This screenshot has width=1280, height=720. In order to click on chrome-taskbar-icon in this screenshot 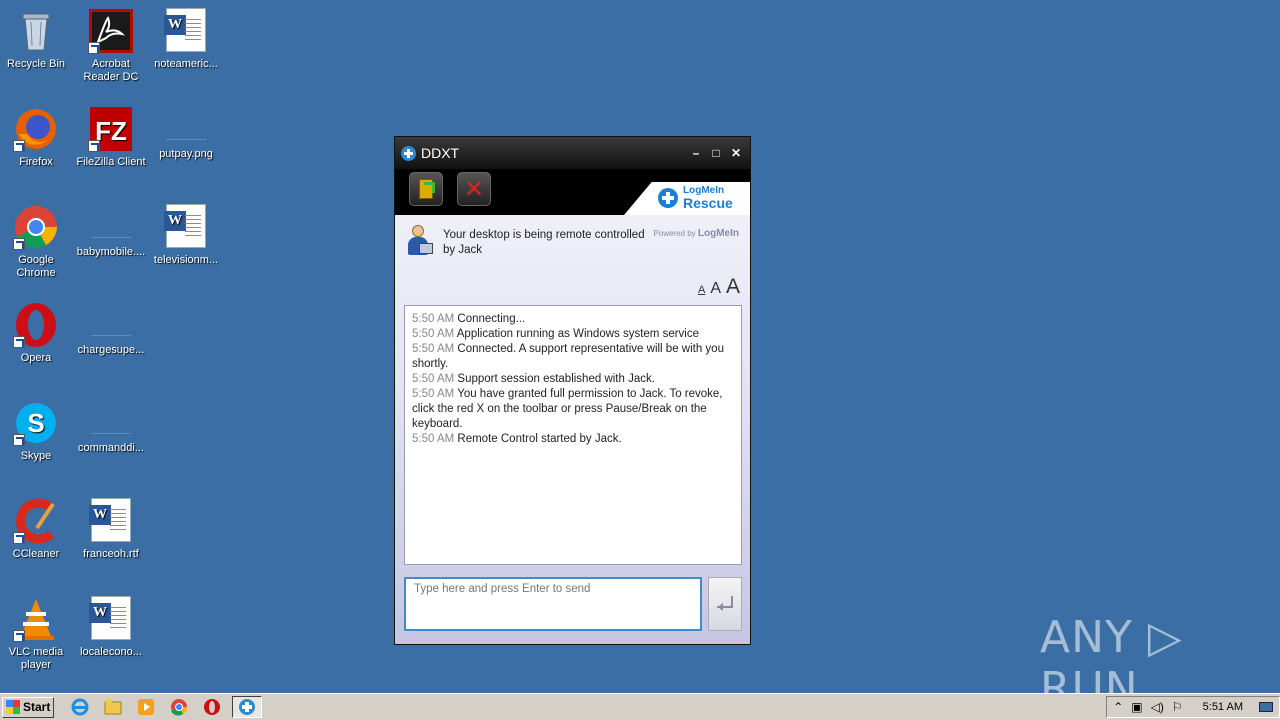, I will do `click(179, 707)`.